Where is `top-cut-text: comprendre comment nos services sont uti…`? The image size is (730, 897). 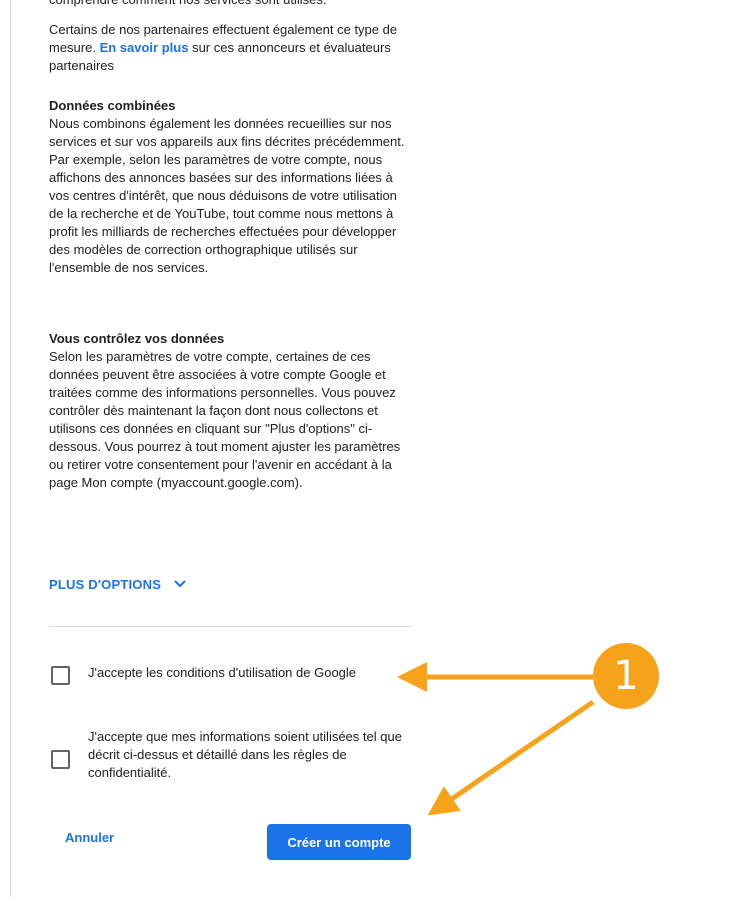
top-cut-text: comprendre comment nos services sont uti… is located at coordinates (239, 4).